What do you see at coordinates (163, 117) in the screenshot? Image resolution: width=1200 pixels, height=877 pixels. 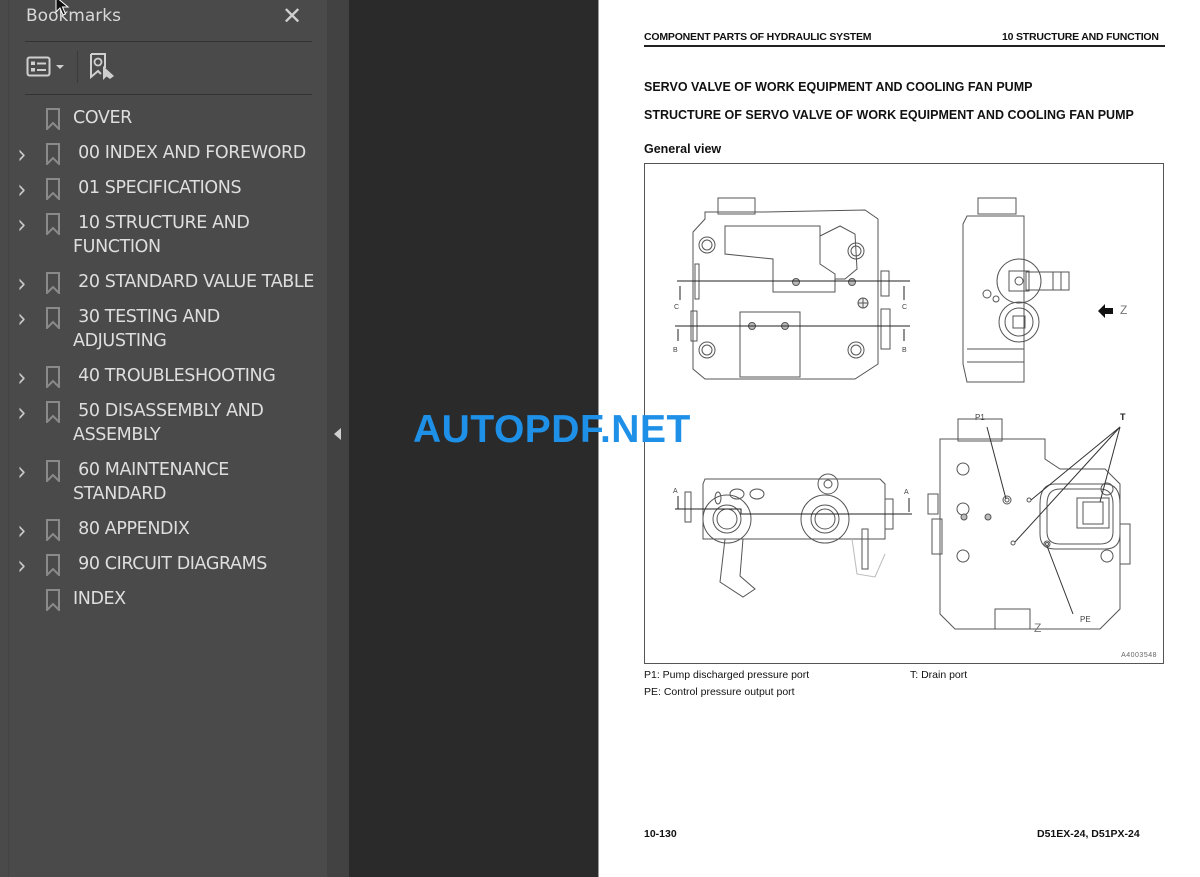 I see `bookmark-item: ›COVER` at bounding box center [163, 117].